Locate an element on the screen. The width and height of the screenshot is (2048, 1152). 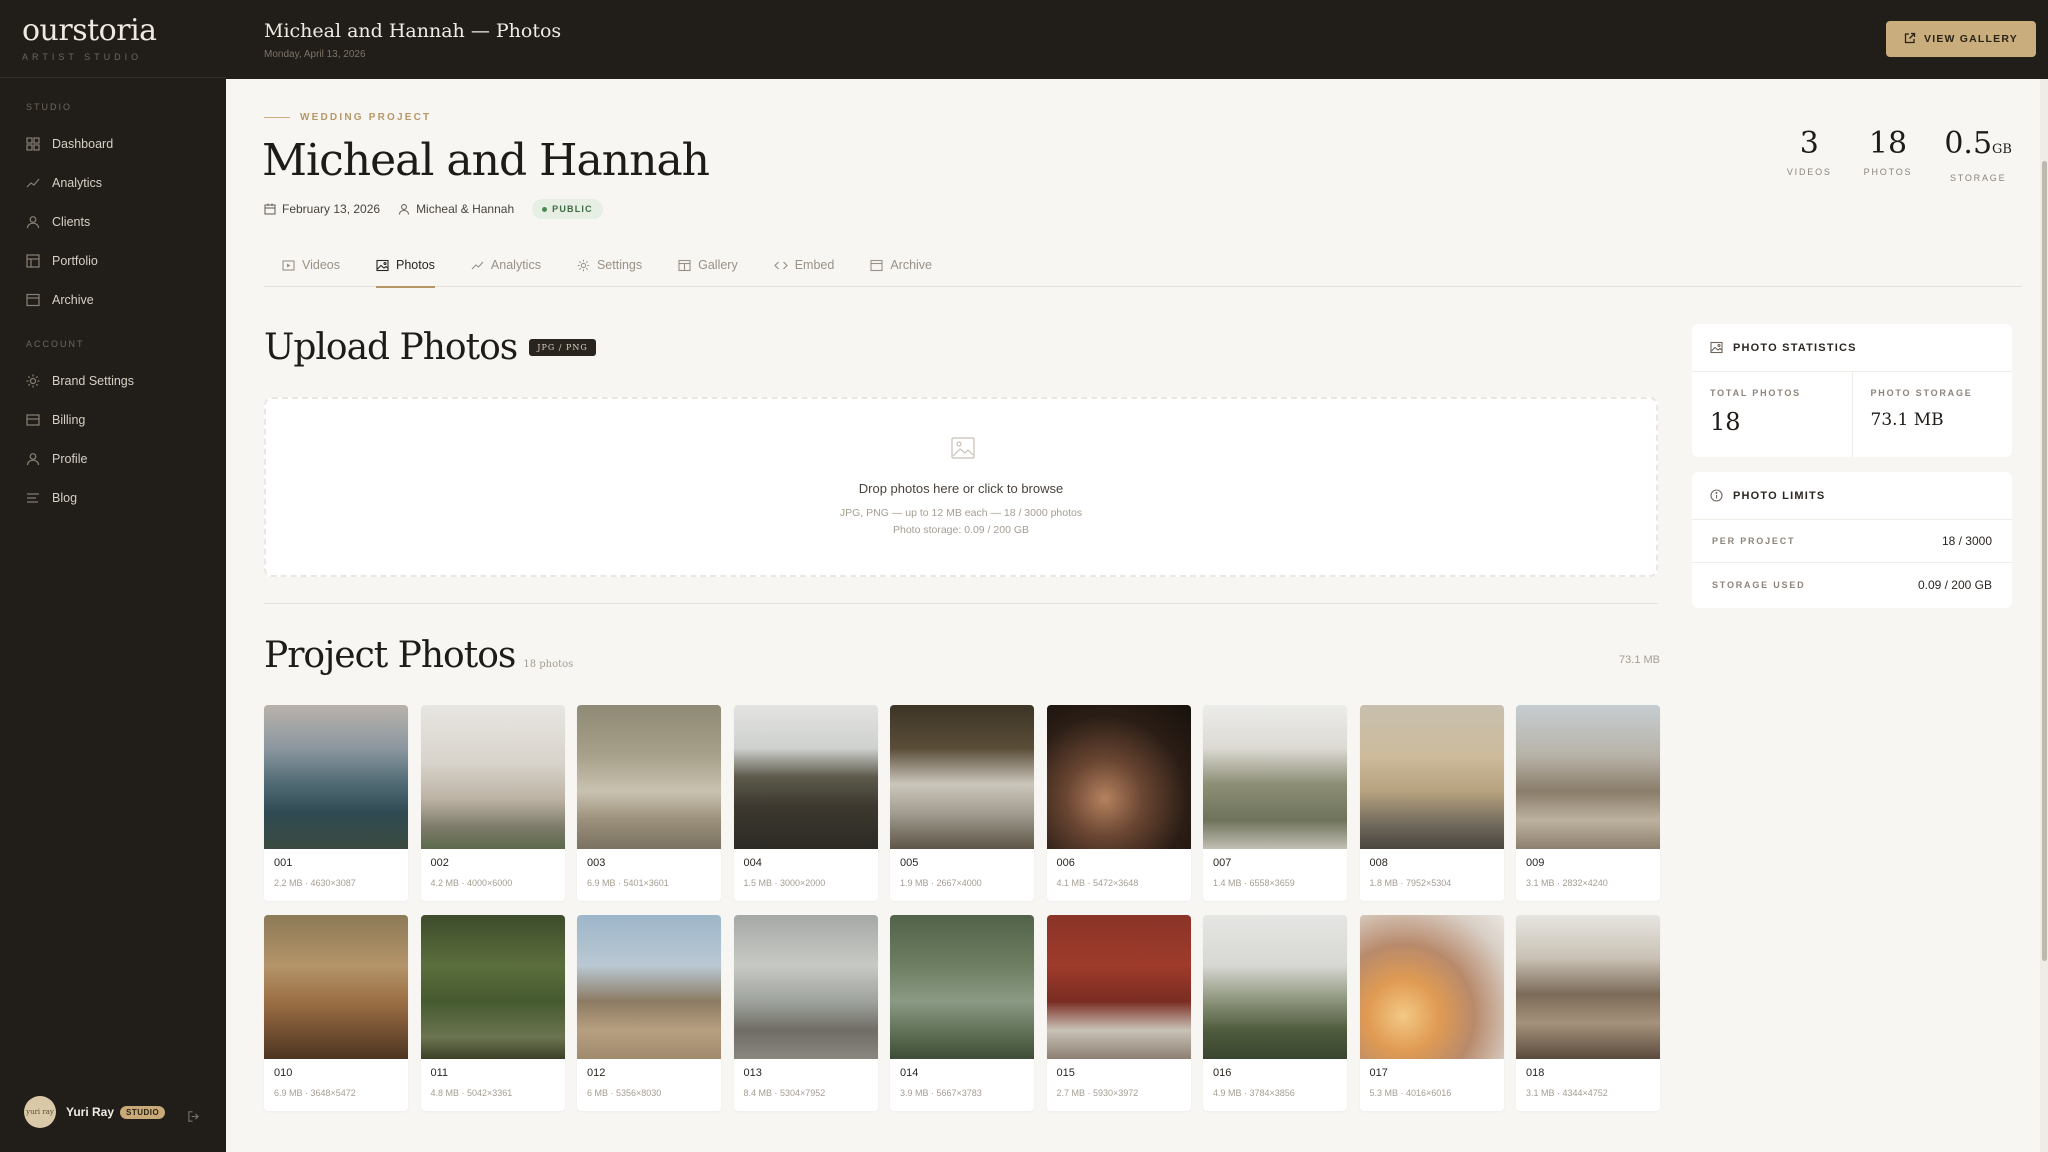
photo-caption: 009 3.1 MB · 2832×4240 is located at coordinates (1588, 868).